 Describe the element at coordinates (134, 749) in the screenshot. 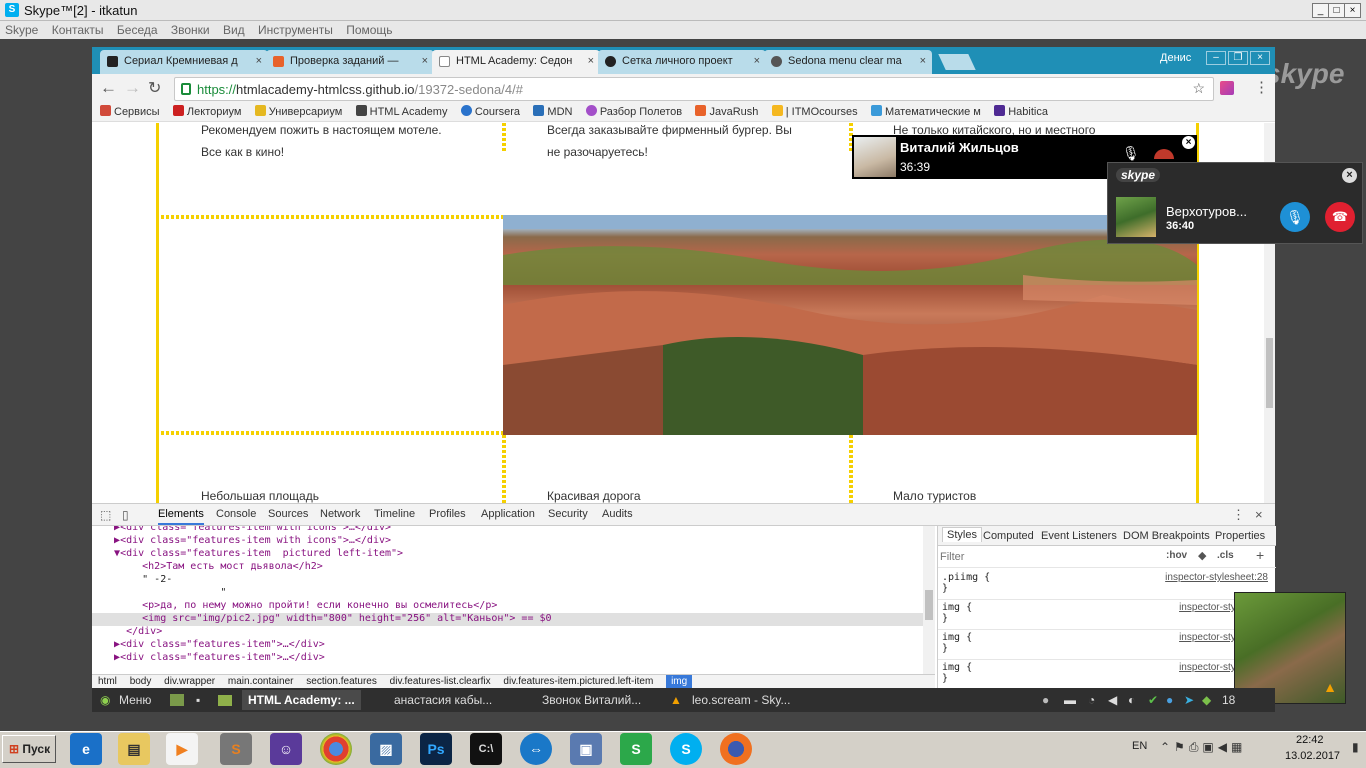

I see `explorer-folder-icon: ▤` at that location.